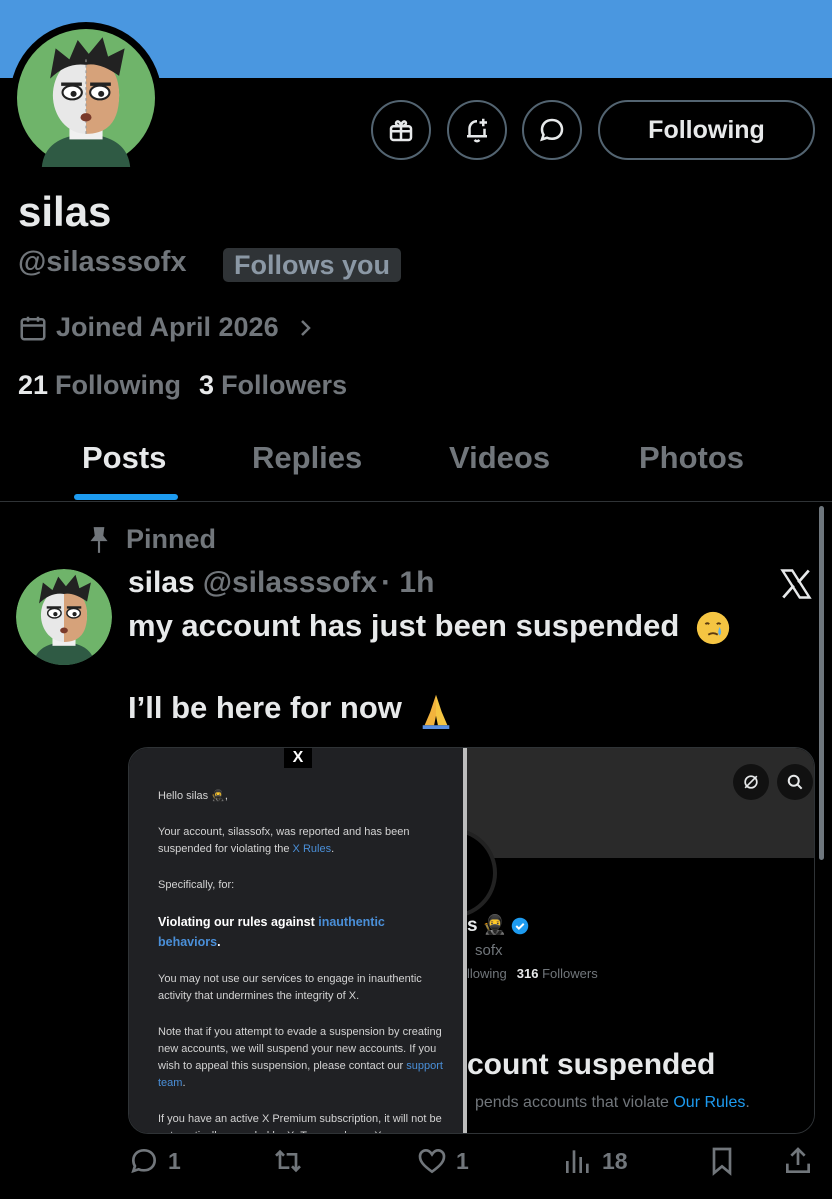 The width and height of the screenshot is (832, 1199). I want to click on email-x-badge: X, so click(298, 758).